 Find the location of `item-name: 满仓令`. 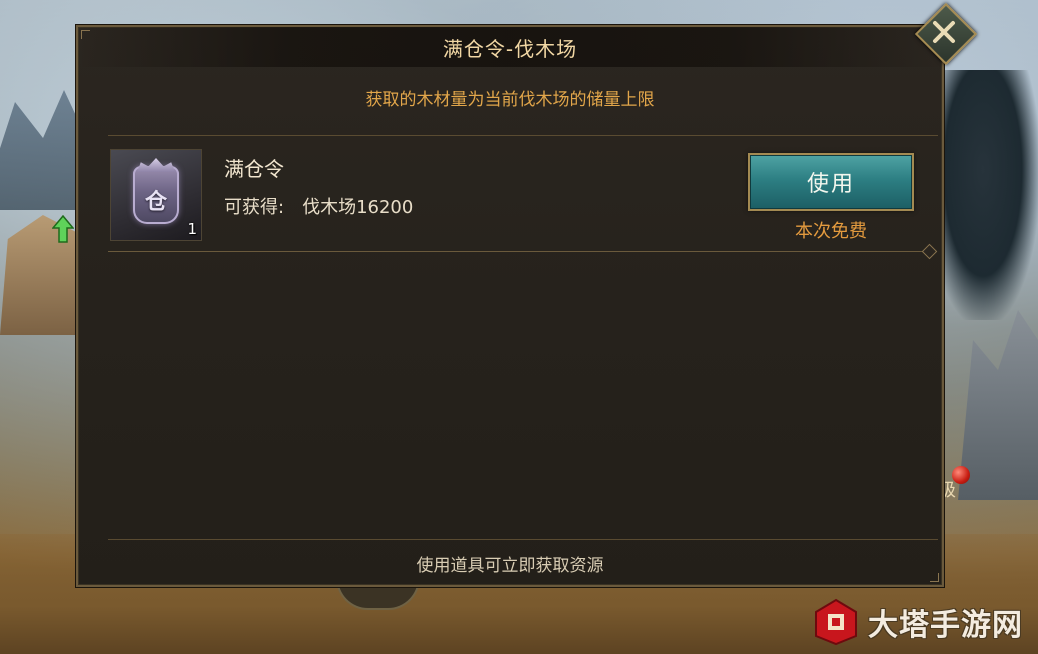

item-name: 满仓令 is located at coordinates (254, 169).